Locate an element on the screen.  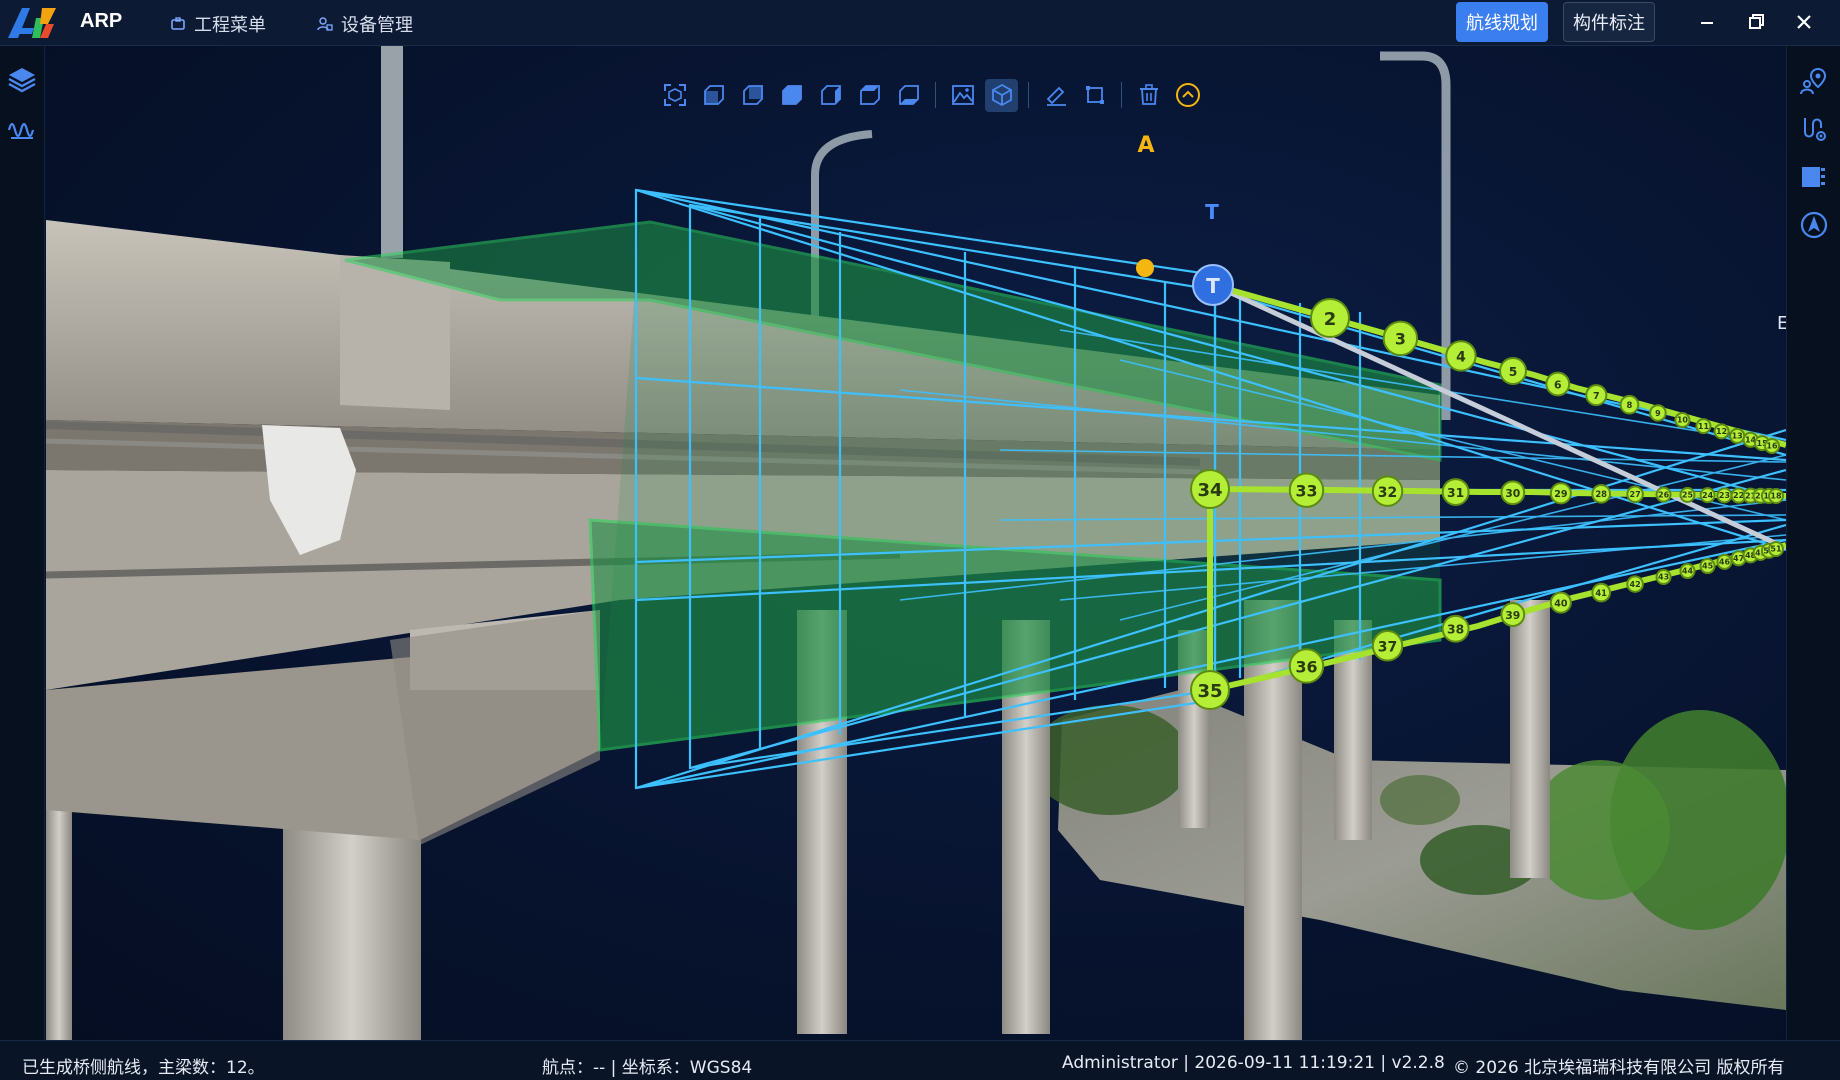
top-row-waypoint: 4 is located at coordinates (1461, 356).